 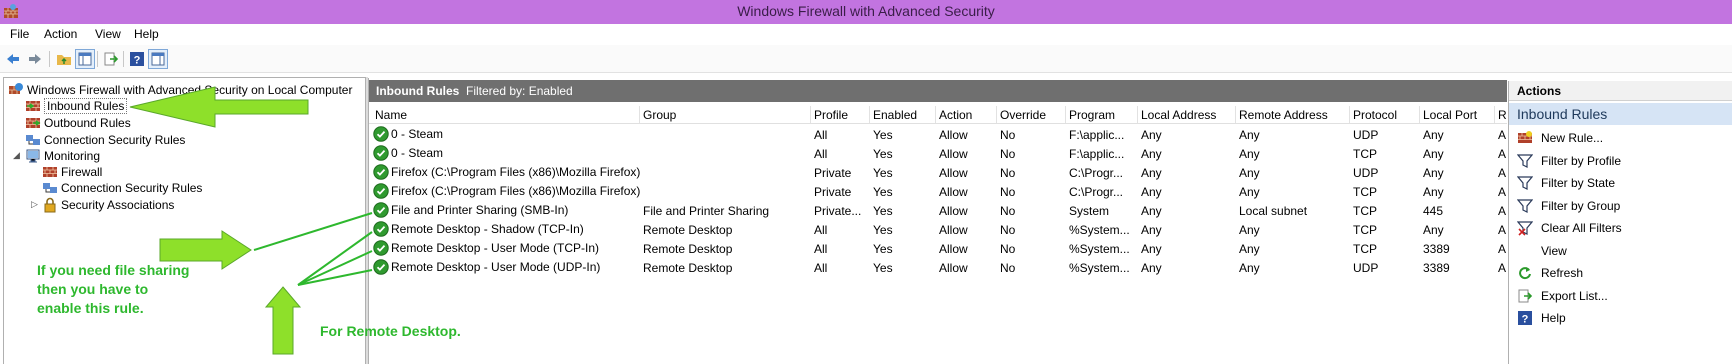 I want to click on column-header: Protocol, so click(x=1375, y=115).